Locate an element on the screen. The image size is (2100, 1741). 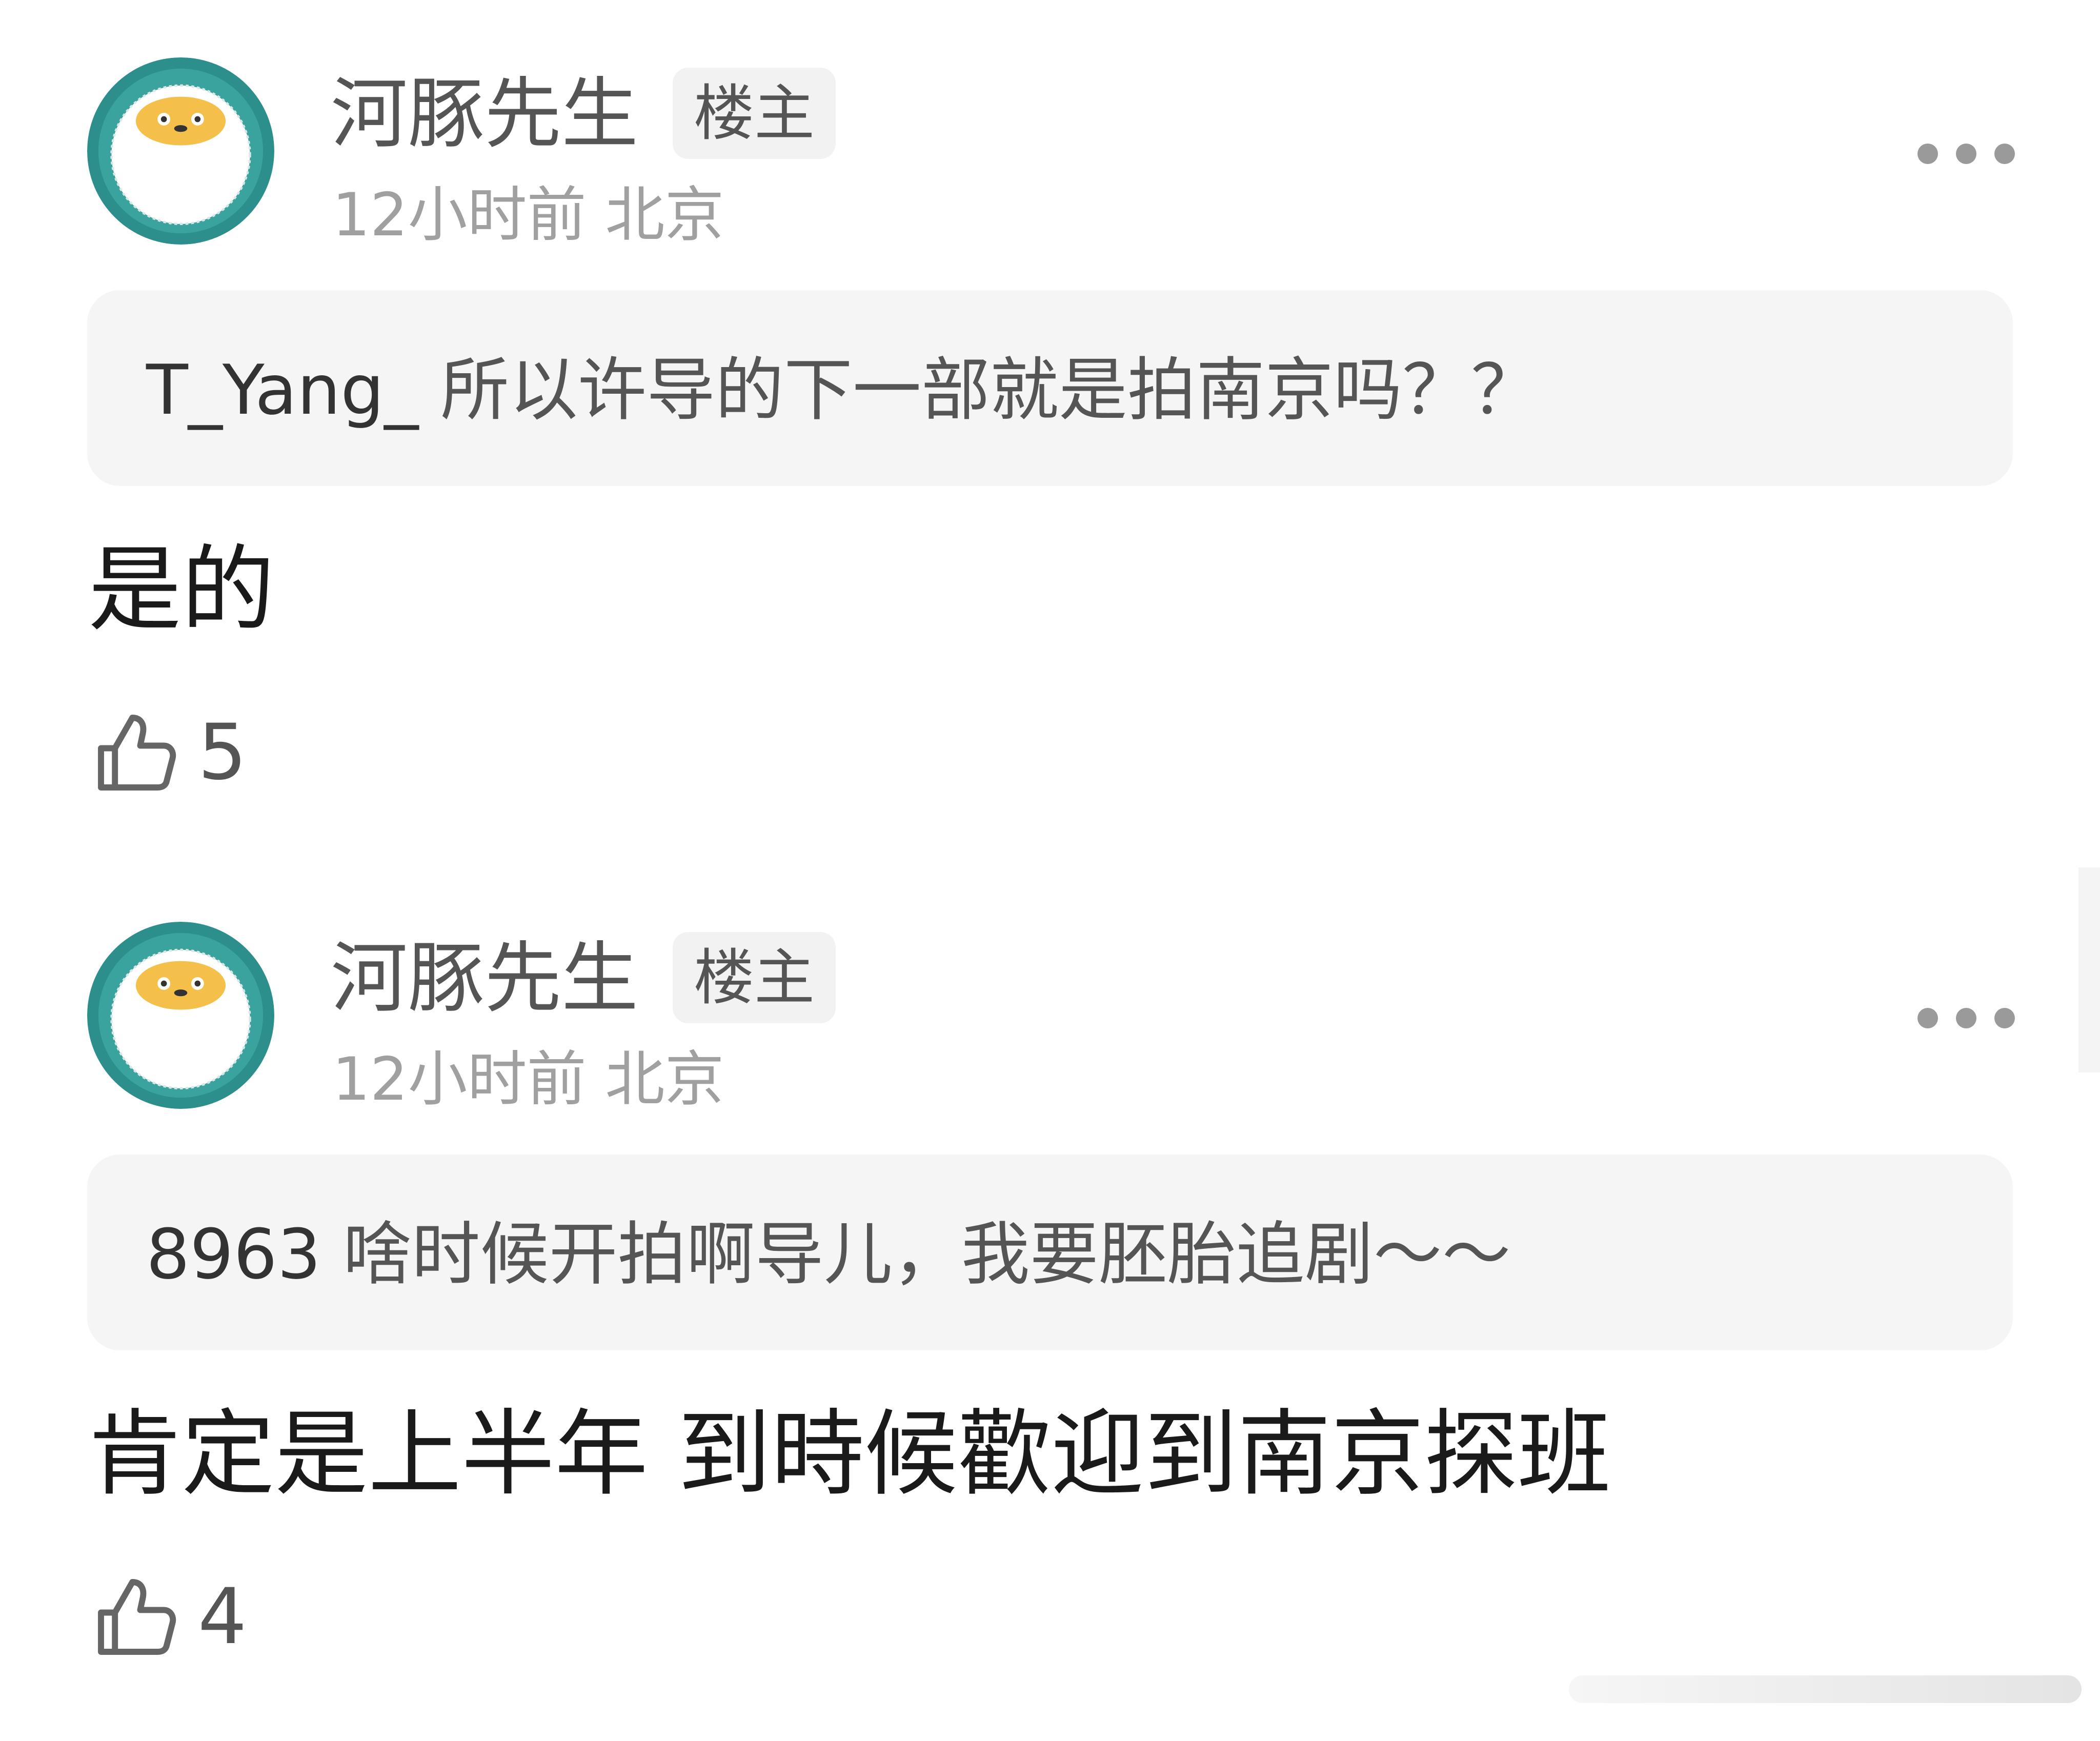
quoted-content: 啥时候开拍啊导儿，我要胚胎追剧～～ is located at coordinates (926, 1254).